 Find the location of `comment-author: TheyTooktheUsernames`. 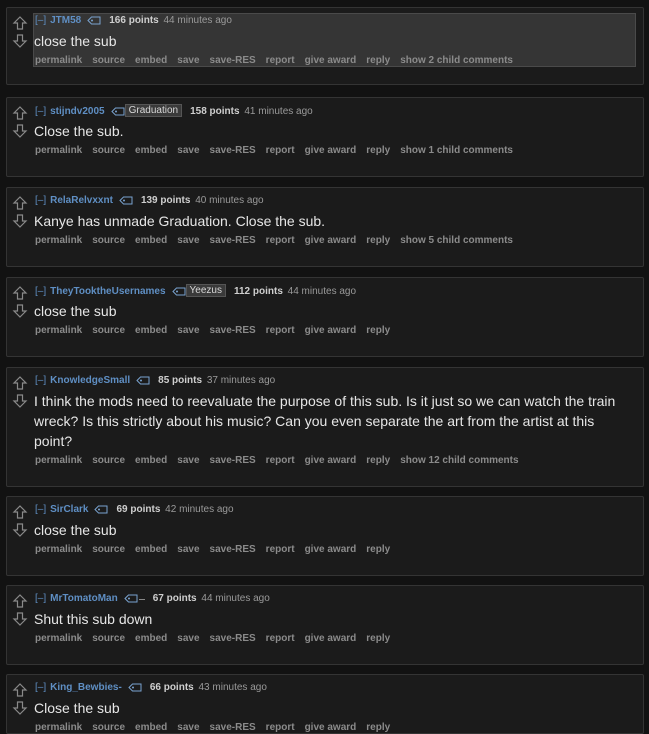

comment-author: TheyTooktheUsernames is located at coordinates (107, 291).